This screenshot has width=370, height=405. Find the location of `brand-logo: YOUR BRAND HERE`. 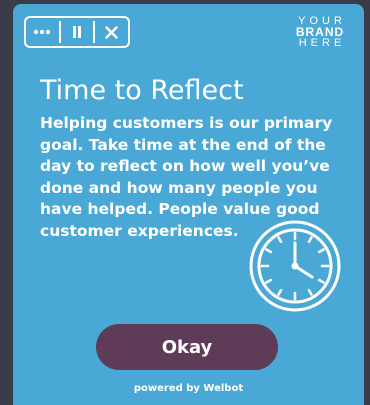

brand-logo: YOUR BRAND HERE is located at coordinates (320, 32).